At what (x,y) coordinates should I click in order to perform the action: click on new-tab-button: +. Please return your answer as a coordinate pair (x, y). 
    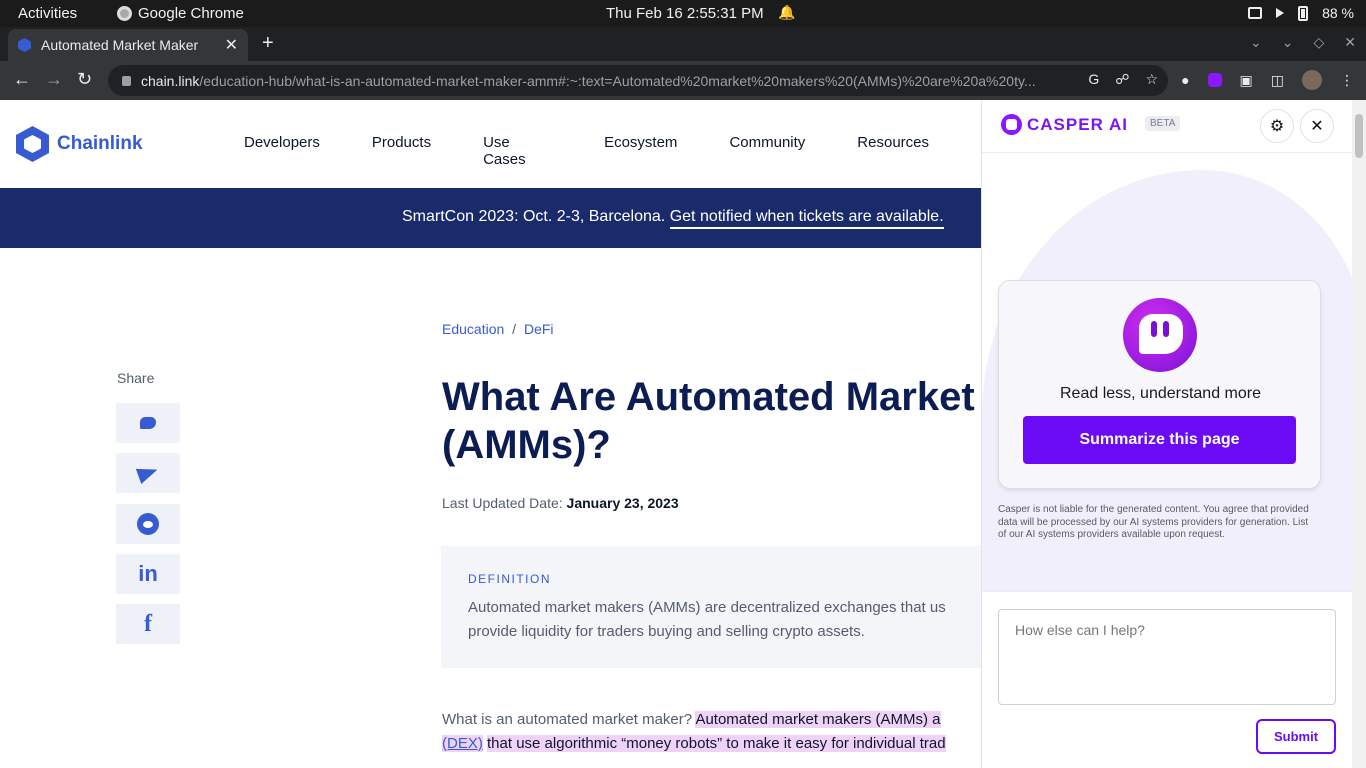
    Looking at the image, I should click on (268, 43).